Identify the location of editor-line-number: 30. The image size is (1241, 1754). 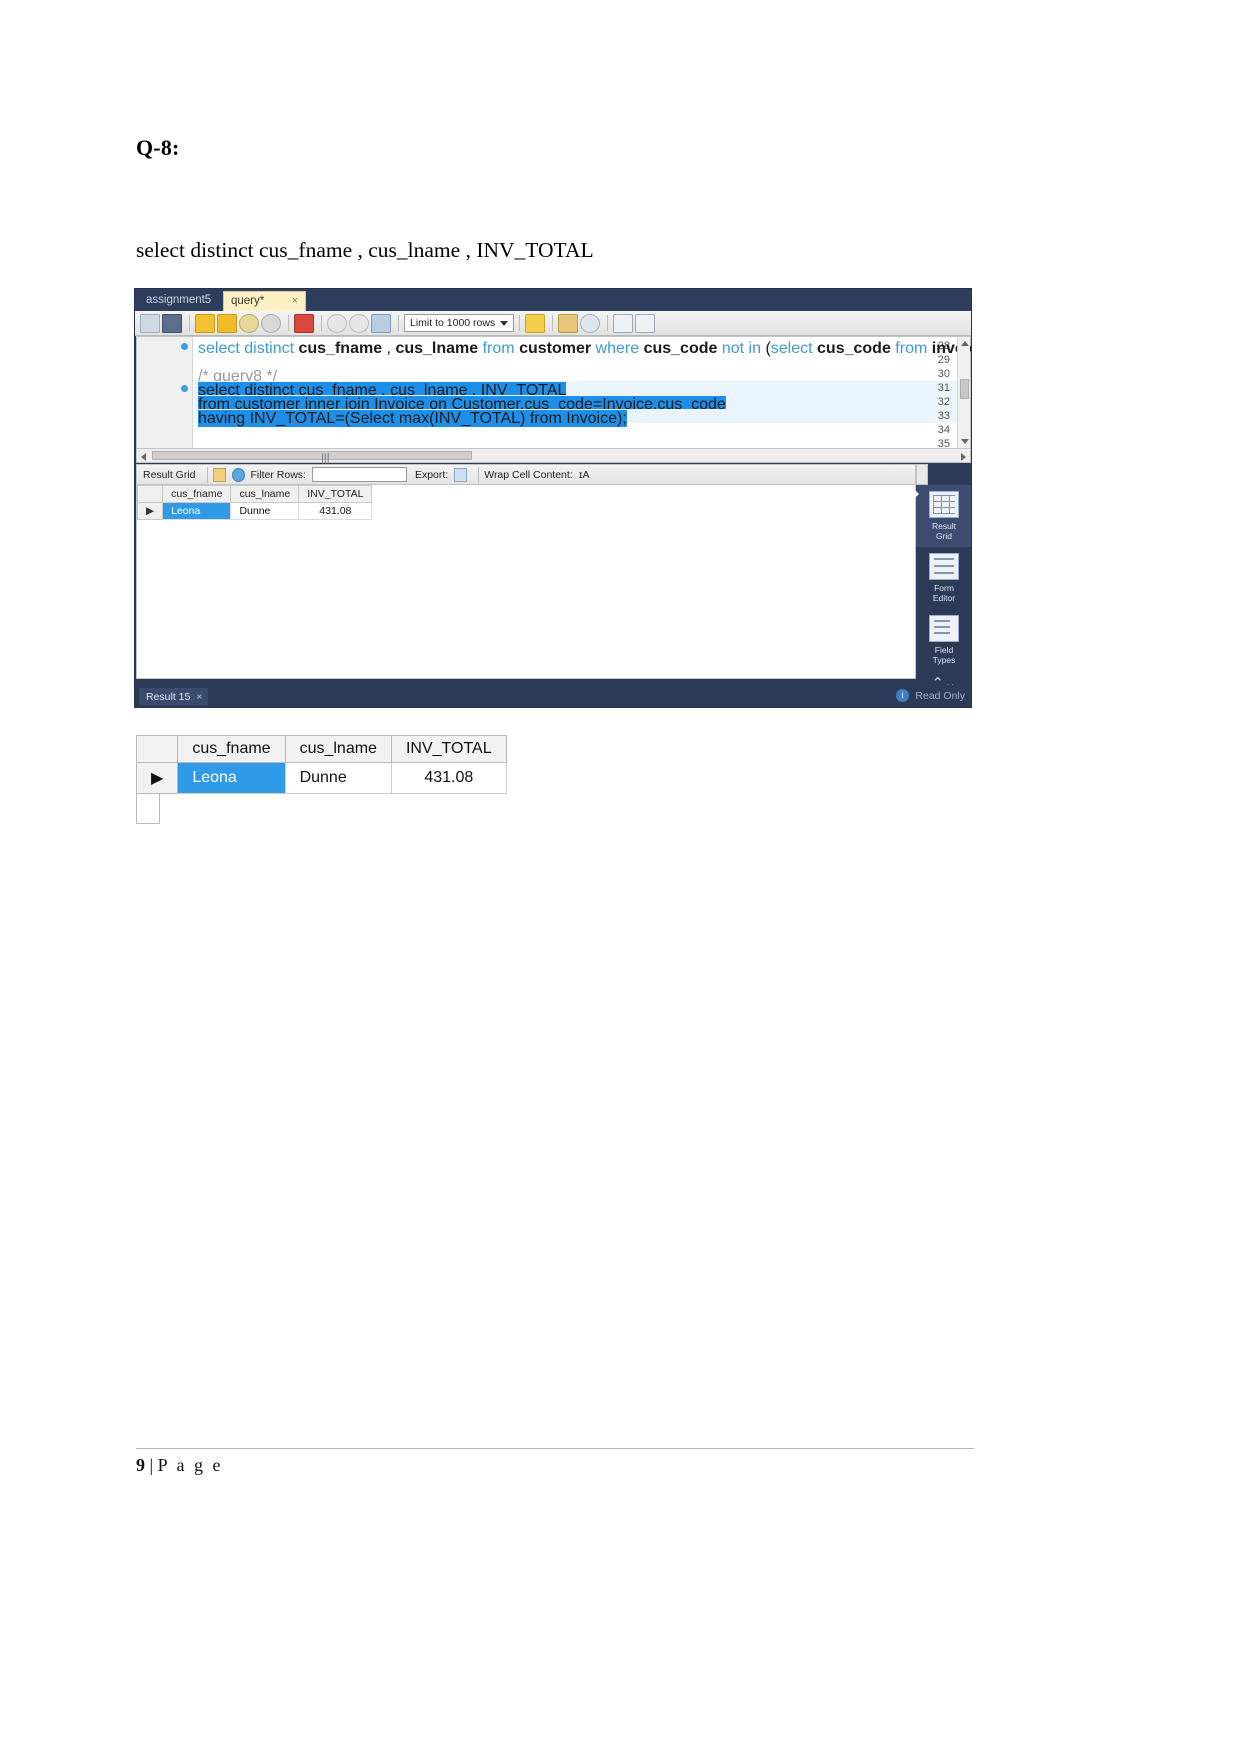
(943, 374).